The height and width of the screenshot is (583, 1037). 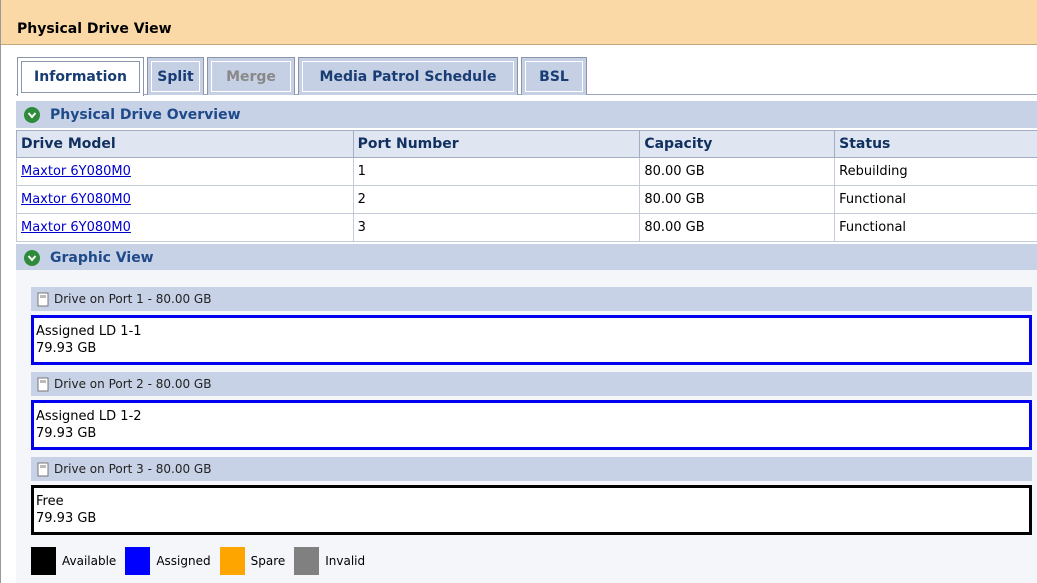 What do you see at coordinates (496, 144) in the screenshot?
I see `column-header-port-number: Port Number` at bounding box center [496, 144].